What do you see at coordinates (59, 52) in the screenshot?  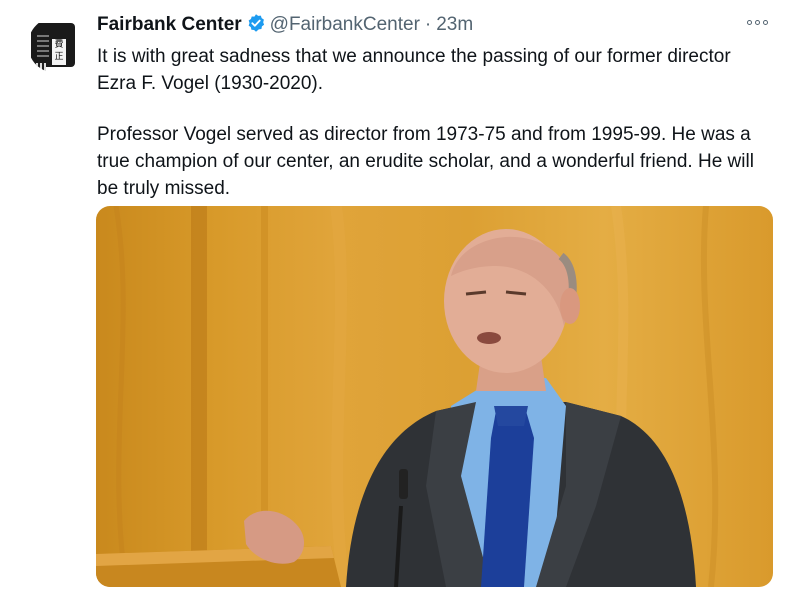 I see `avatar-seal: 費正` at bounding box center [59, 52].